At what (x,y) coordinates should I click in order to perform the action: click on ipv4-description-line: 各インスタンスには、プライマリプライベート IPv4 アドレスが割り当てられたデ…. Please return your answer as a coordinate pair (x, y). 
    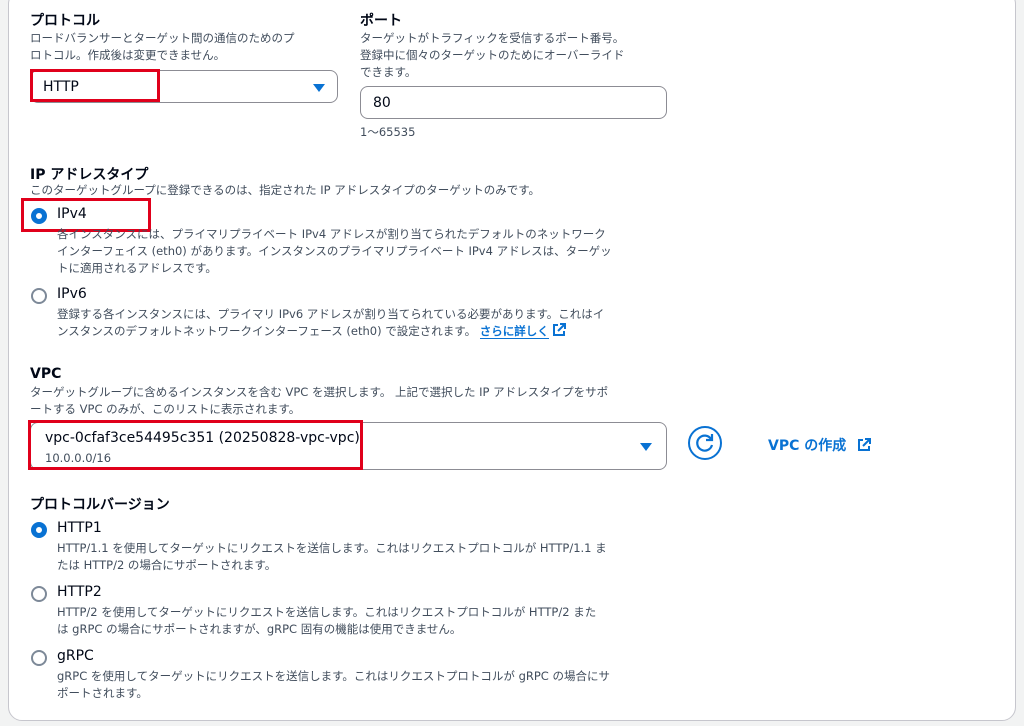
    Looking at the image, I should click on (331, 234).